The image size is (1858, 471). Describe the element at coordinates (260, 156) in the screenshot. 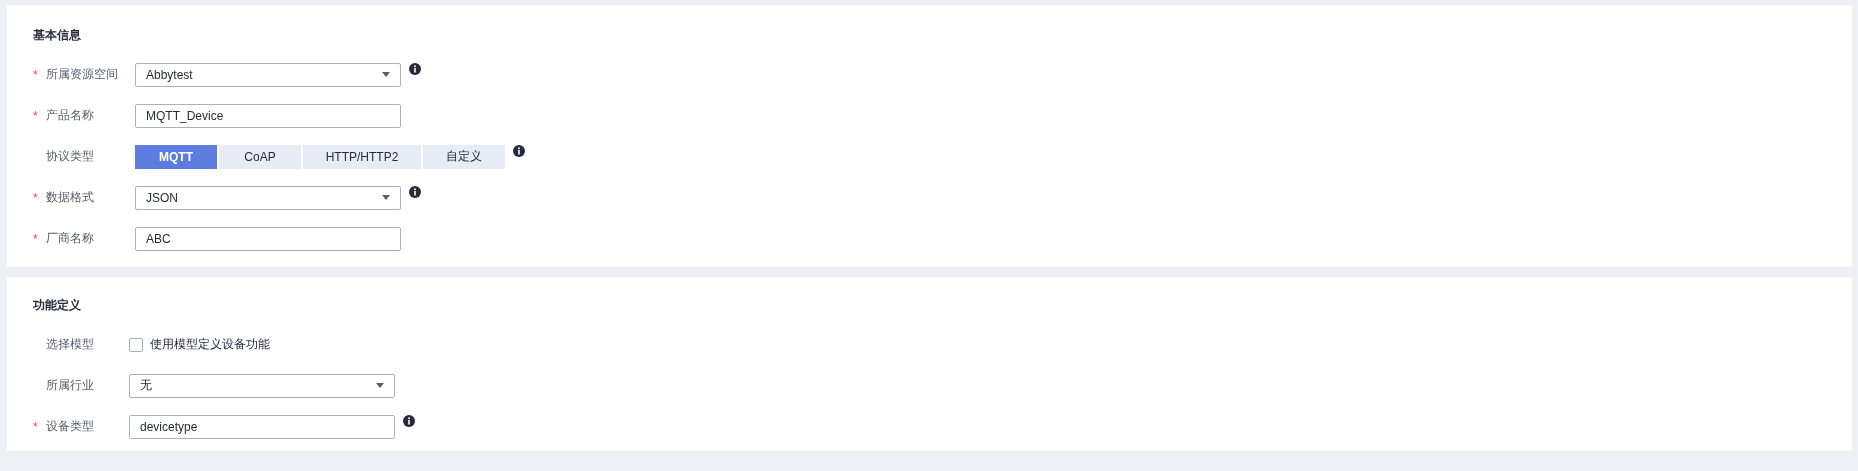

I see `protocol-option: CoAP` at that location.